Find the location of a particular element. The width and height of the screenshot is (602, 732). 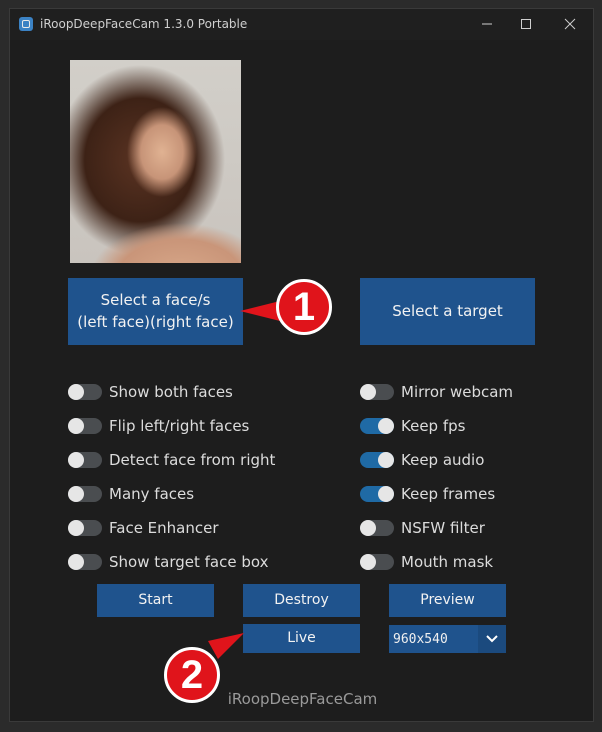

label-face-enhancer: Face Enhancer is located at coordinates (164, 528).